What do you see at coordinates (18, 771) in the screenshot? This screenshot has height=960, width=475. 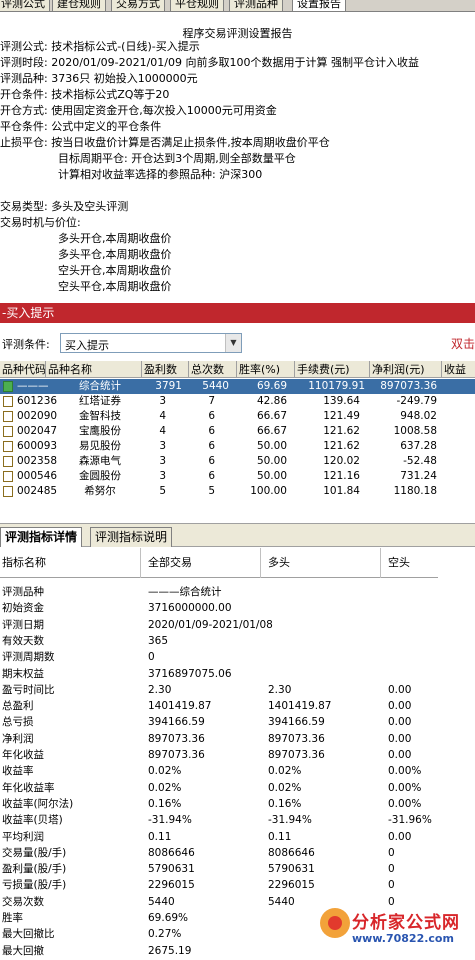 I see `detail-metric-name: 收益率` at bounding box center [18, 771].